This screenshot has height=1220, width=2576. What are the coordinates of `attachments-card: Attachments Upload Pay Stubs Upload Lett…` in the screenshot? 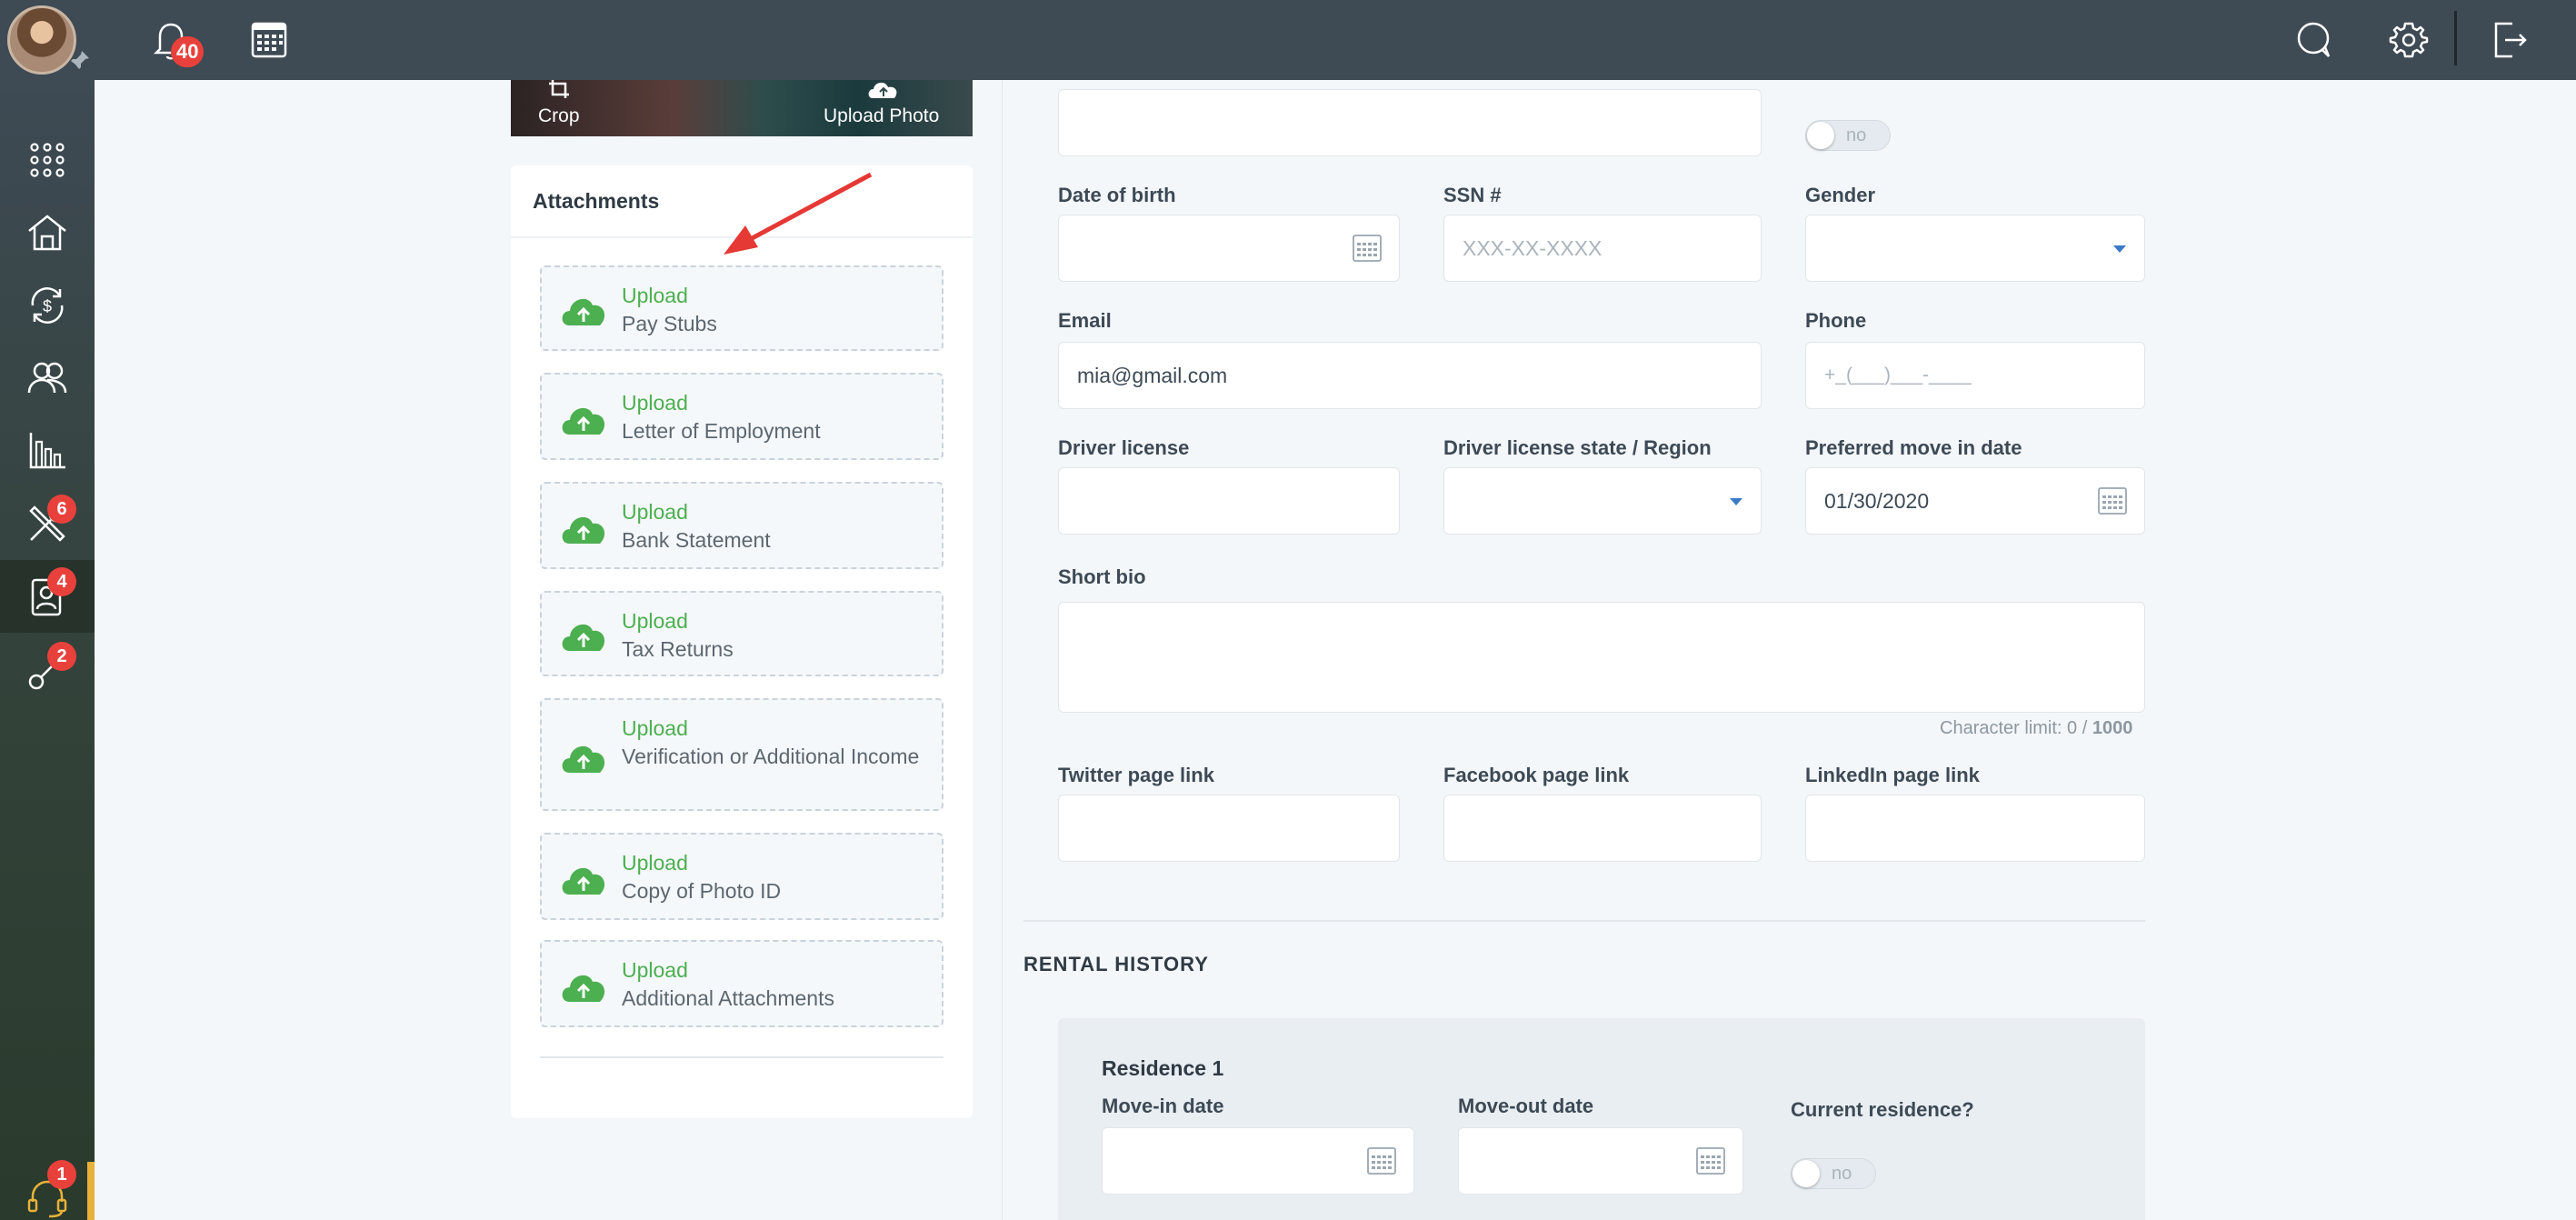 It's located at (742, 642).